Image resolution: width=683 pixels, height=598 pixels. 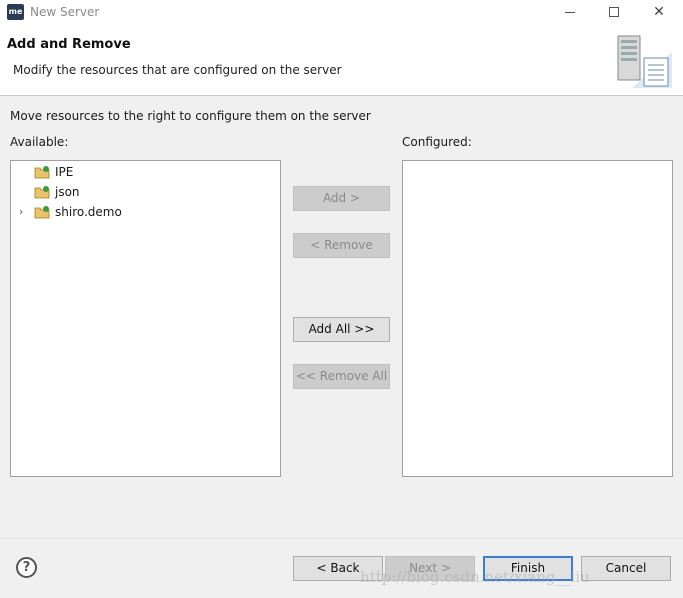 What do you see at coordinates (644, 61) in the screenshot?
I see `server-wizard-icon` at bounding box center [644, 61].